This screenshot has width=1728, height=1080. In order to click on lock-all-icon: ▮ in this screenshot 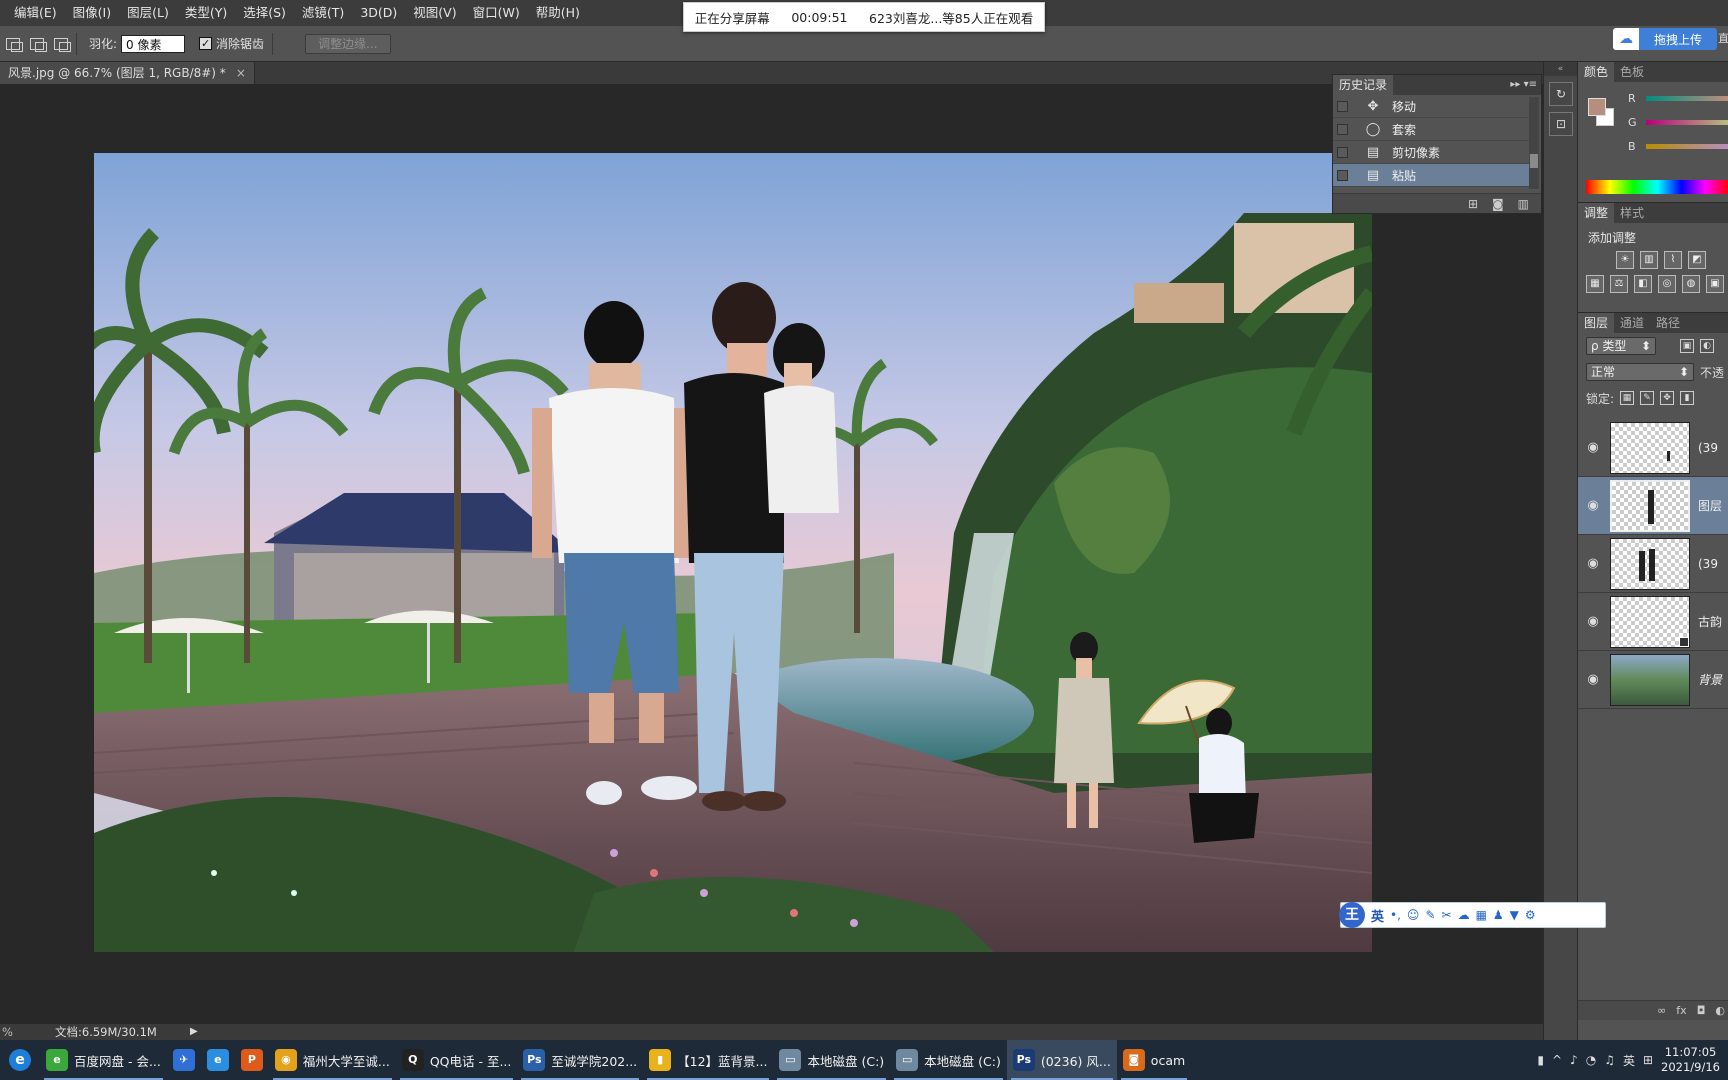, I will do `click(1687, 398)`.